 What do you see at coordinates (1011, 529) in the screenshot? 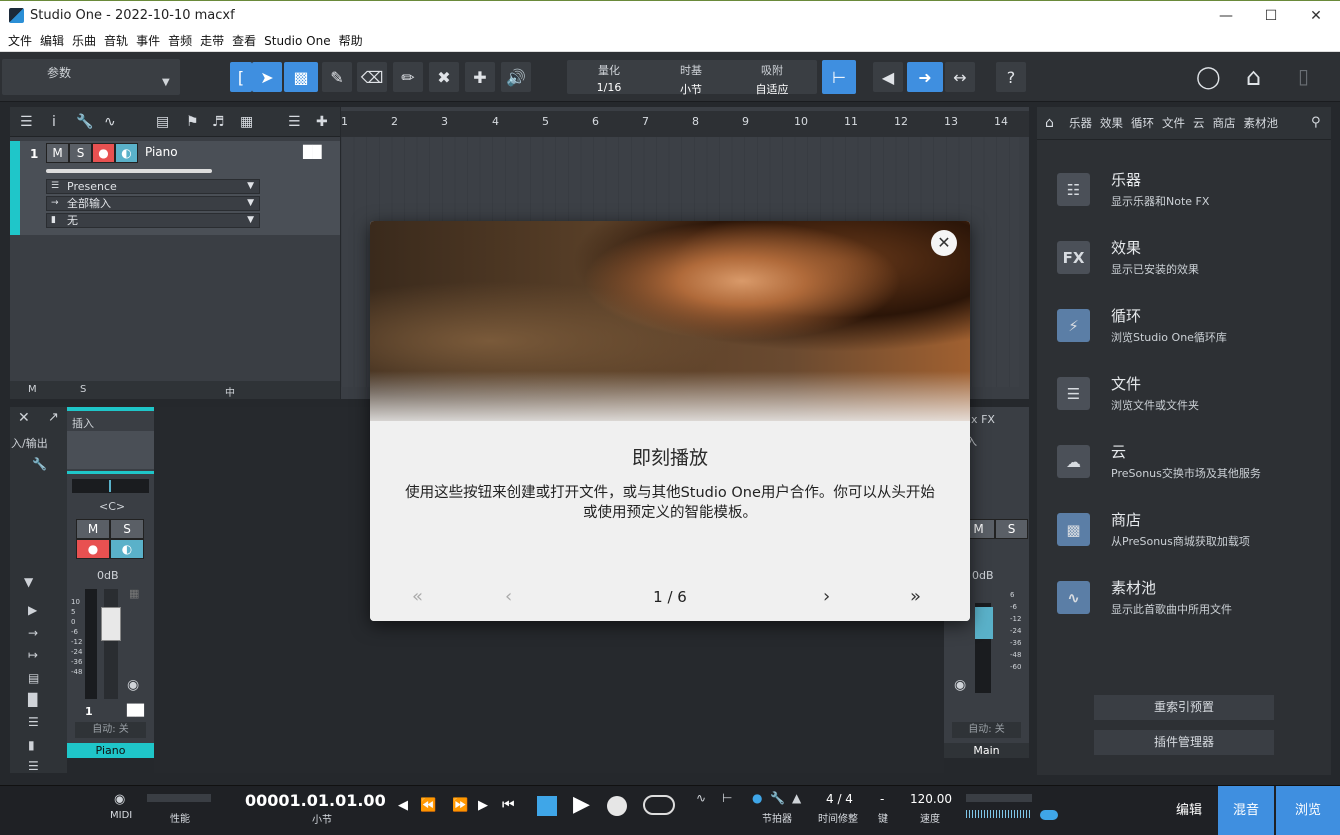
I see `main-solo-button: S` at bounding box center [1011, 529].